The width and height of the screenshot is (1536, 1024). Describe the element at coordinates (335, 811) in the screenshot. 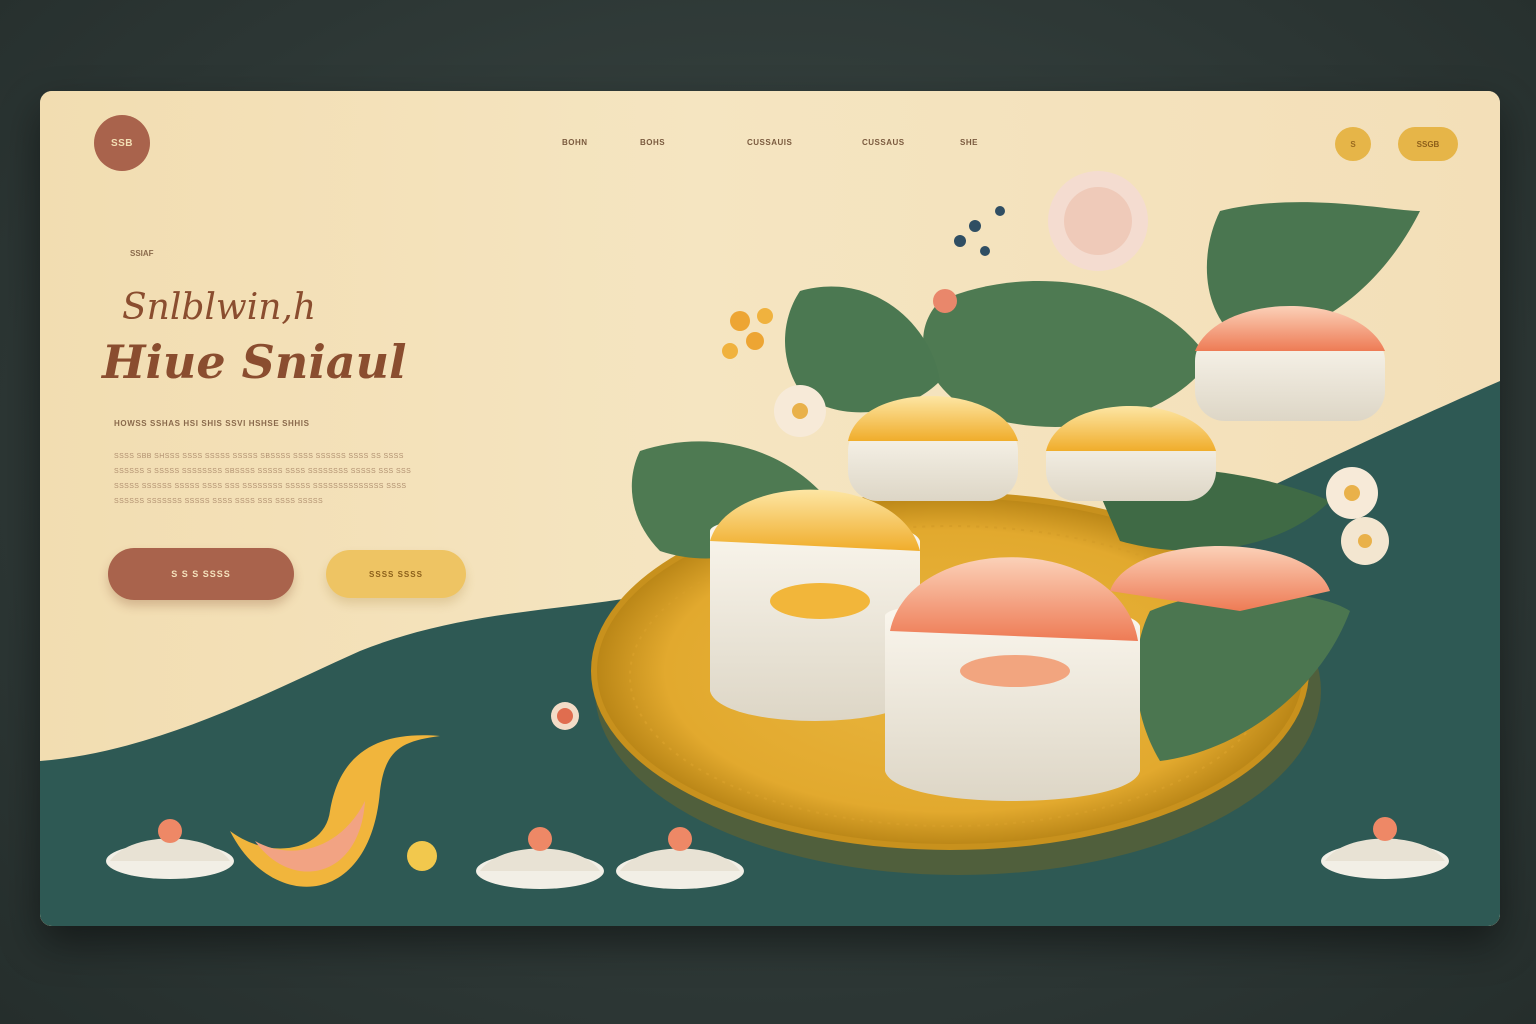

I see `salmon-swirl-garnish` at that location.